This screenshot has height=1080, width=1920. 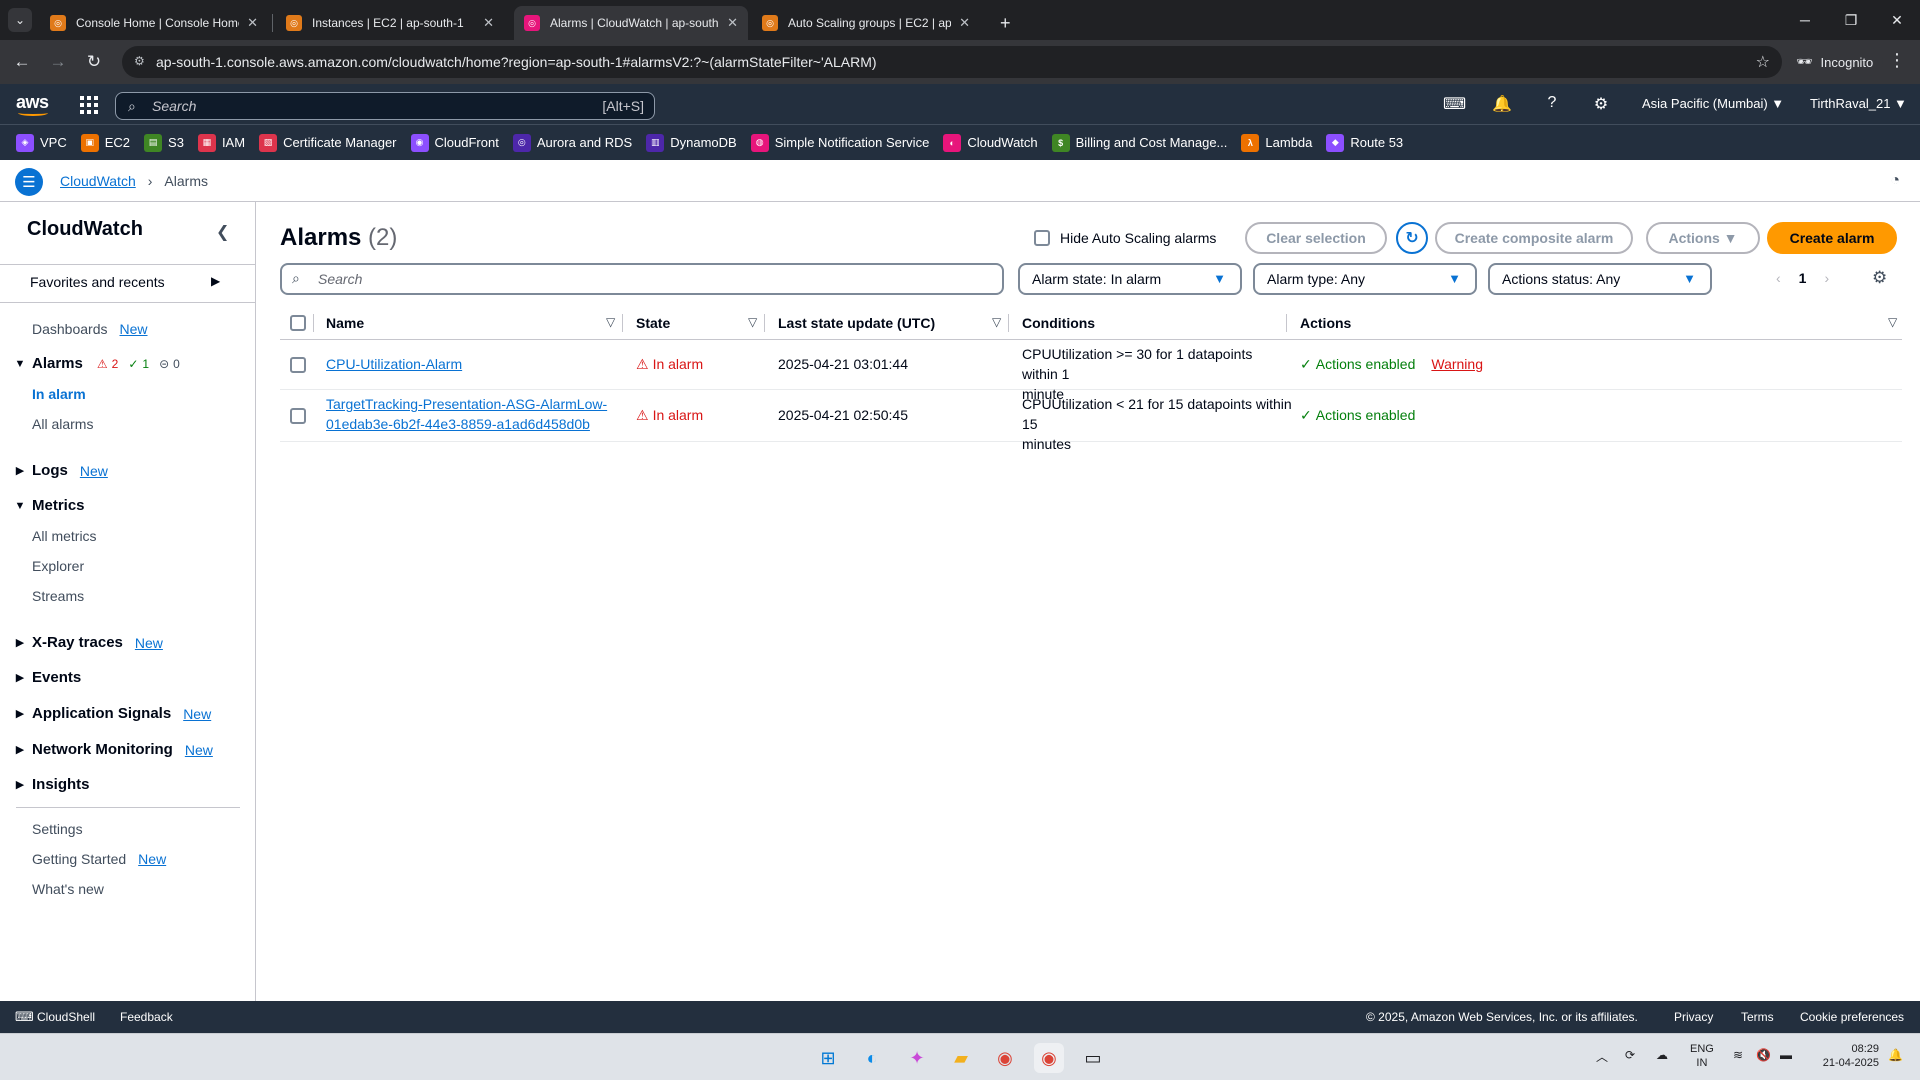 I want to click on breadcrumb-cloudwatch-link: CloudWatch, so click(x=98, y=181).